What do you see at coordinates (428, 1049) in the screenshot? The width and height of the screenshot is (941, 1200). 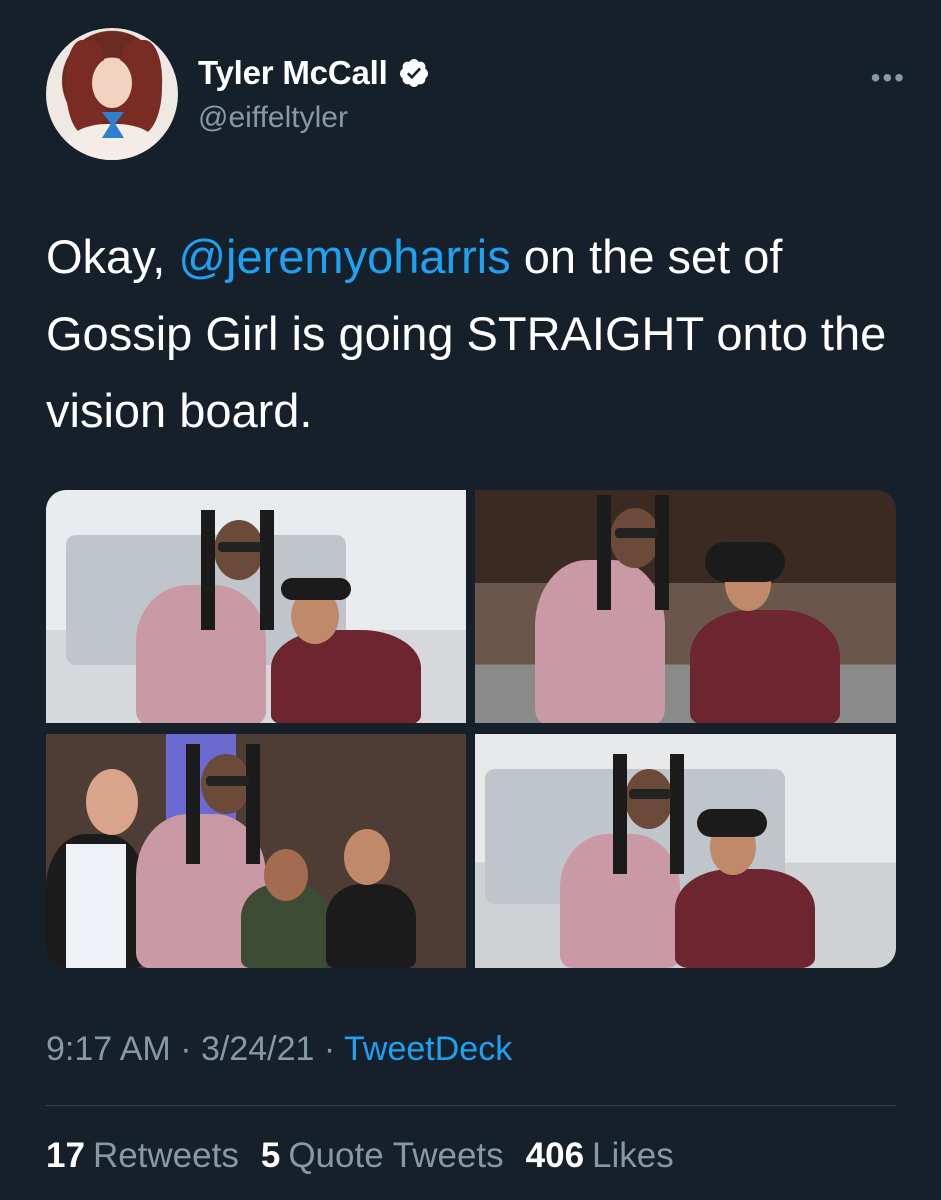 I see `tweet-source-link: TweetDeck` at bounding box center [428, 1049].